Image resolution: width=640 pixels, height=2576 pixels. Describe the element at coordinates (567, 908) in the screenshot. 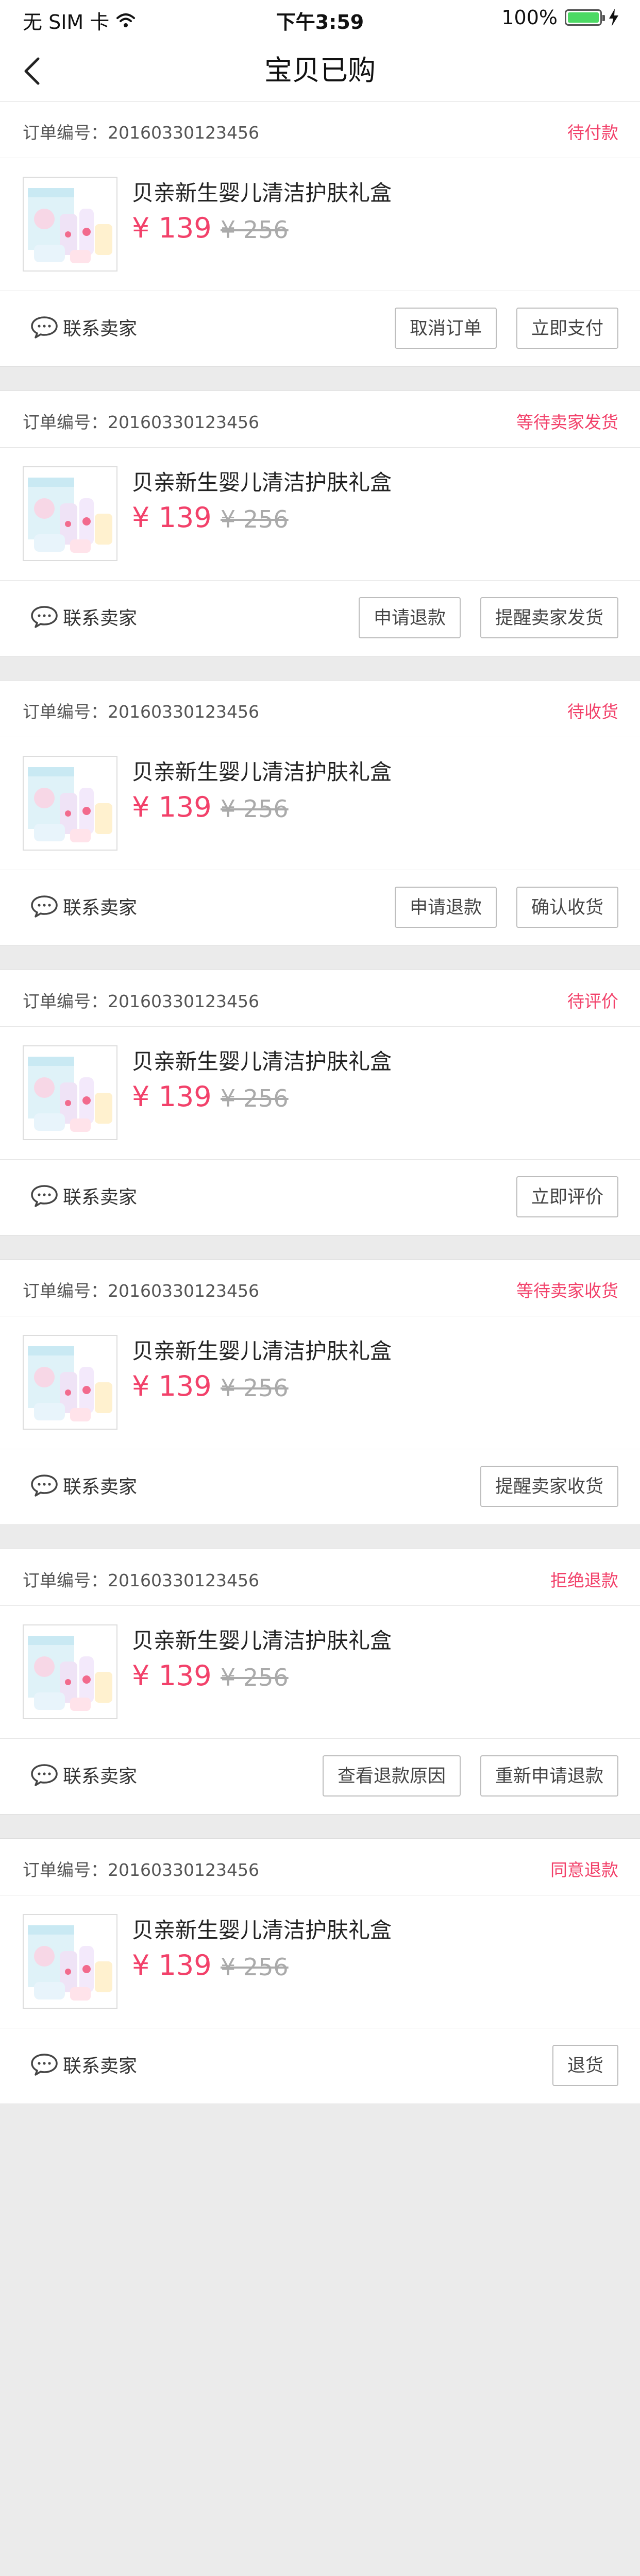

I see `order-action-button: 确认收货` at that location.